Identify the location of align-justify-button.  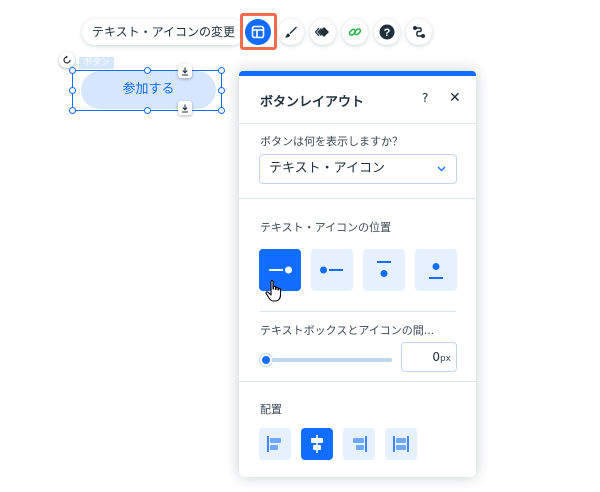
(401, 444).